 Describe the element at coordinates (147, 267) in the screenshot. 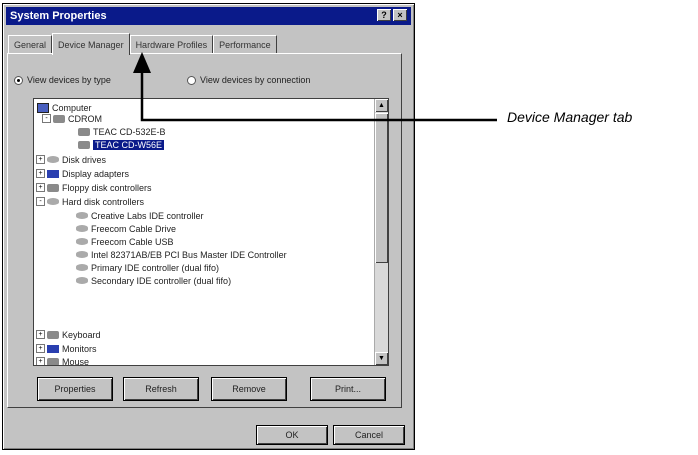

I see `tree-item: Primary IDE controller (dual fifo)` at that location.